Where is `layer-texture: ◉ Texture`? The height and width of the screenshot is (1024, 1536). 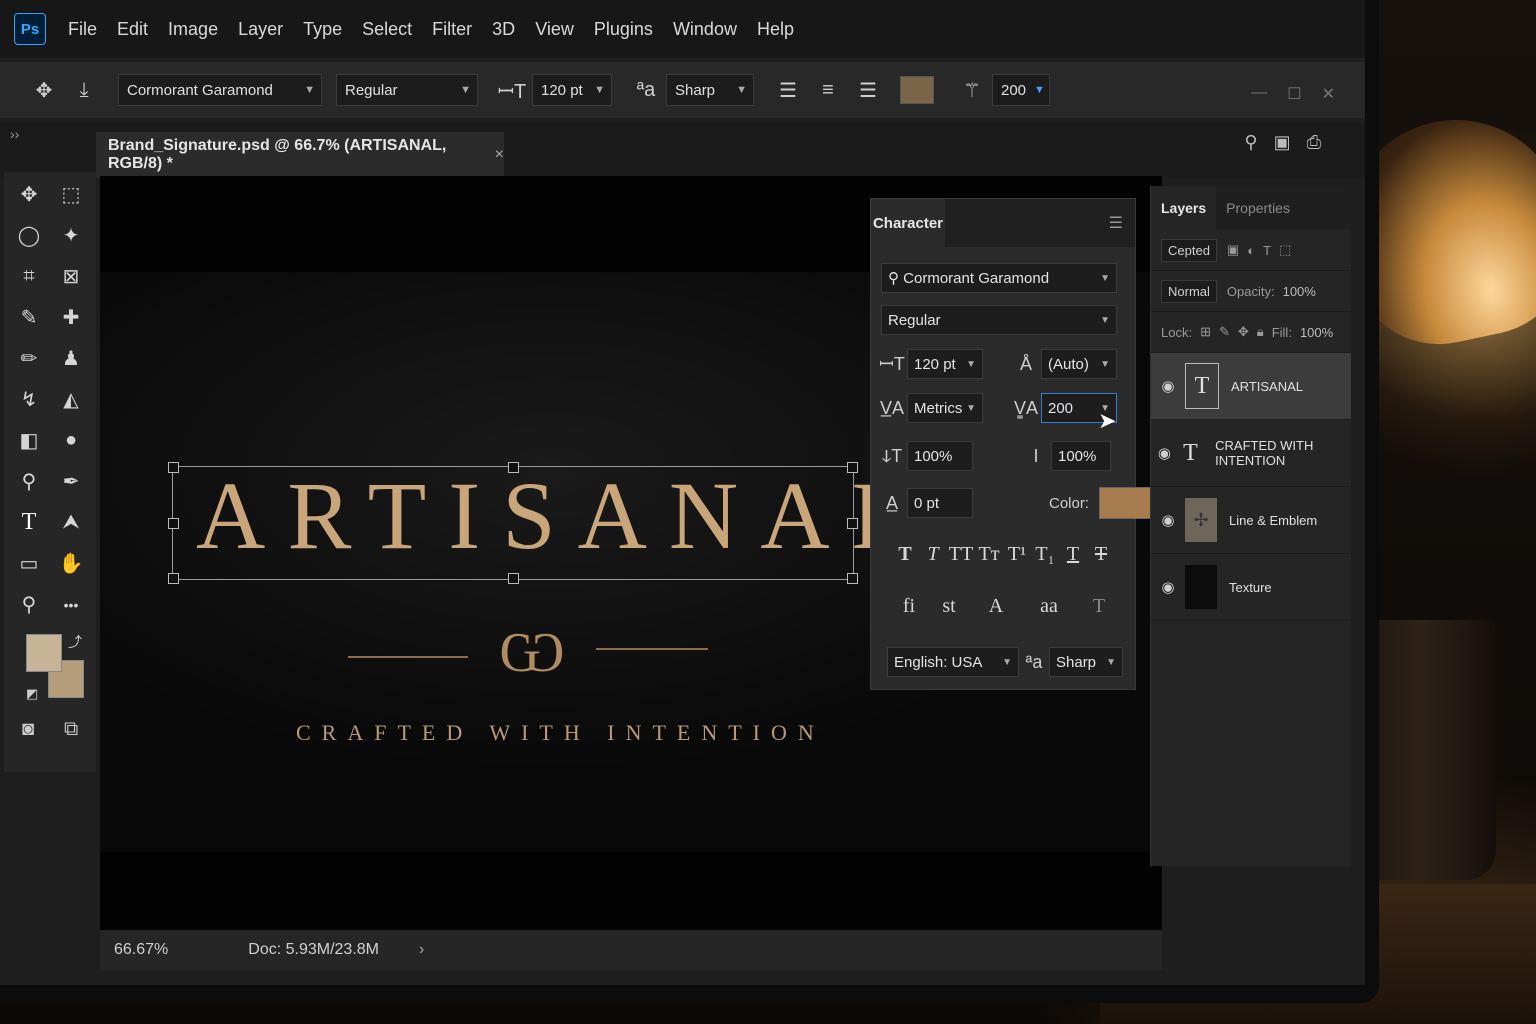 layer-texture: ◉ Texture is located at coordinates (1251, 587).